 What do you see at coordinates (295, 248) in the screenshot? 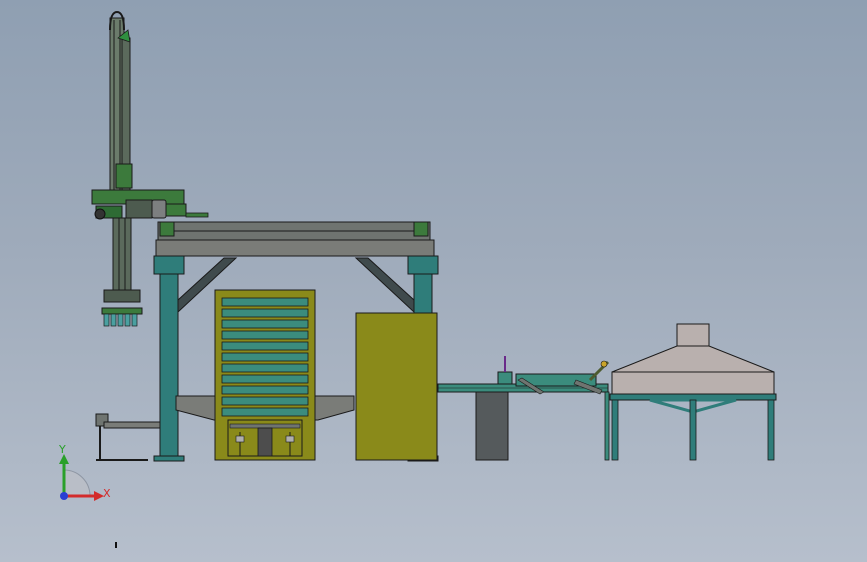
I see `gantry-main-beam` at bounding box center [295, 248].